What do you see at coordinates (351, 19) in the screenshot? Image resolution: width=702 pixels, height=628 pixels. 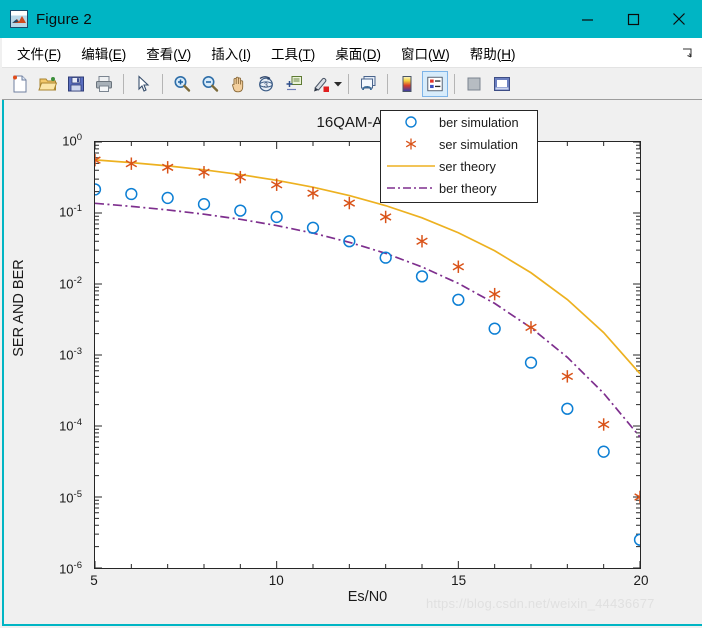 I see `title-bar: Figure 2` at bounding box center [351, 19].